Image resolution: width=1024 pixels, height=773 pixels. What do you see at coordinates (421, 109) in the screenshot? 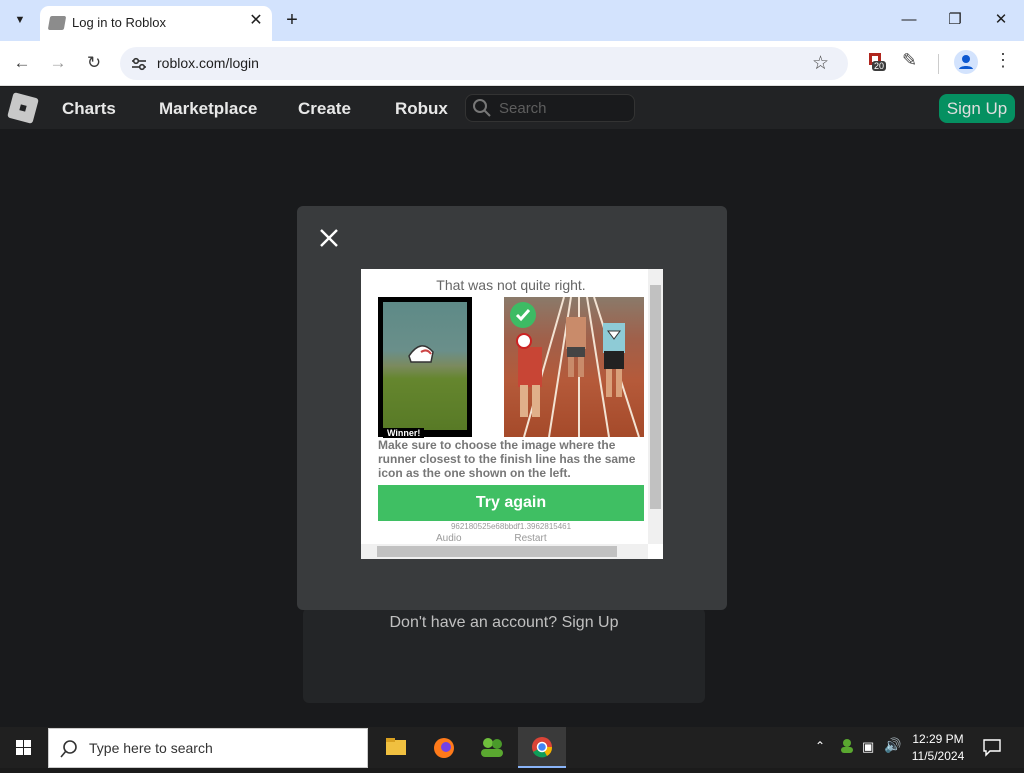
I see `nav-robux: Robux` at bounding box center [421, 109].